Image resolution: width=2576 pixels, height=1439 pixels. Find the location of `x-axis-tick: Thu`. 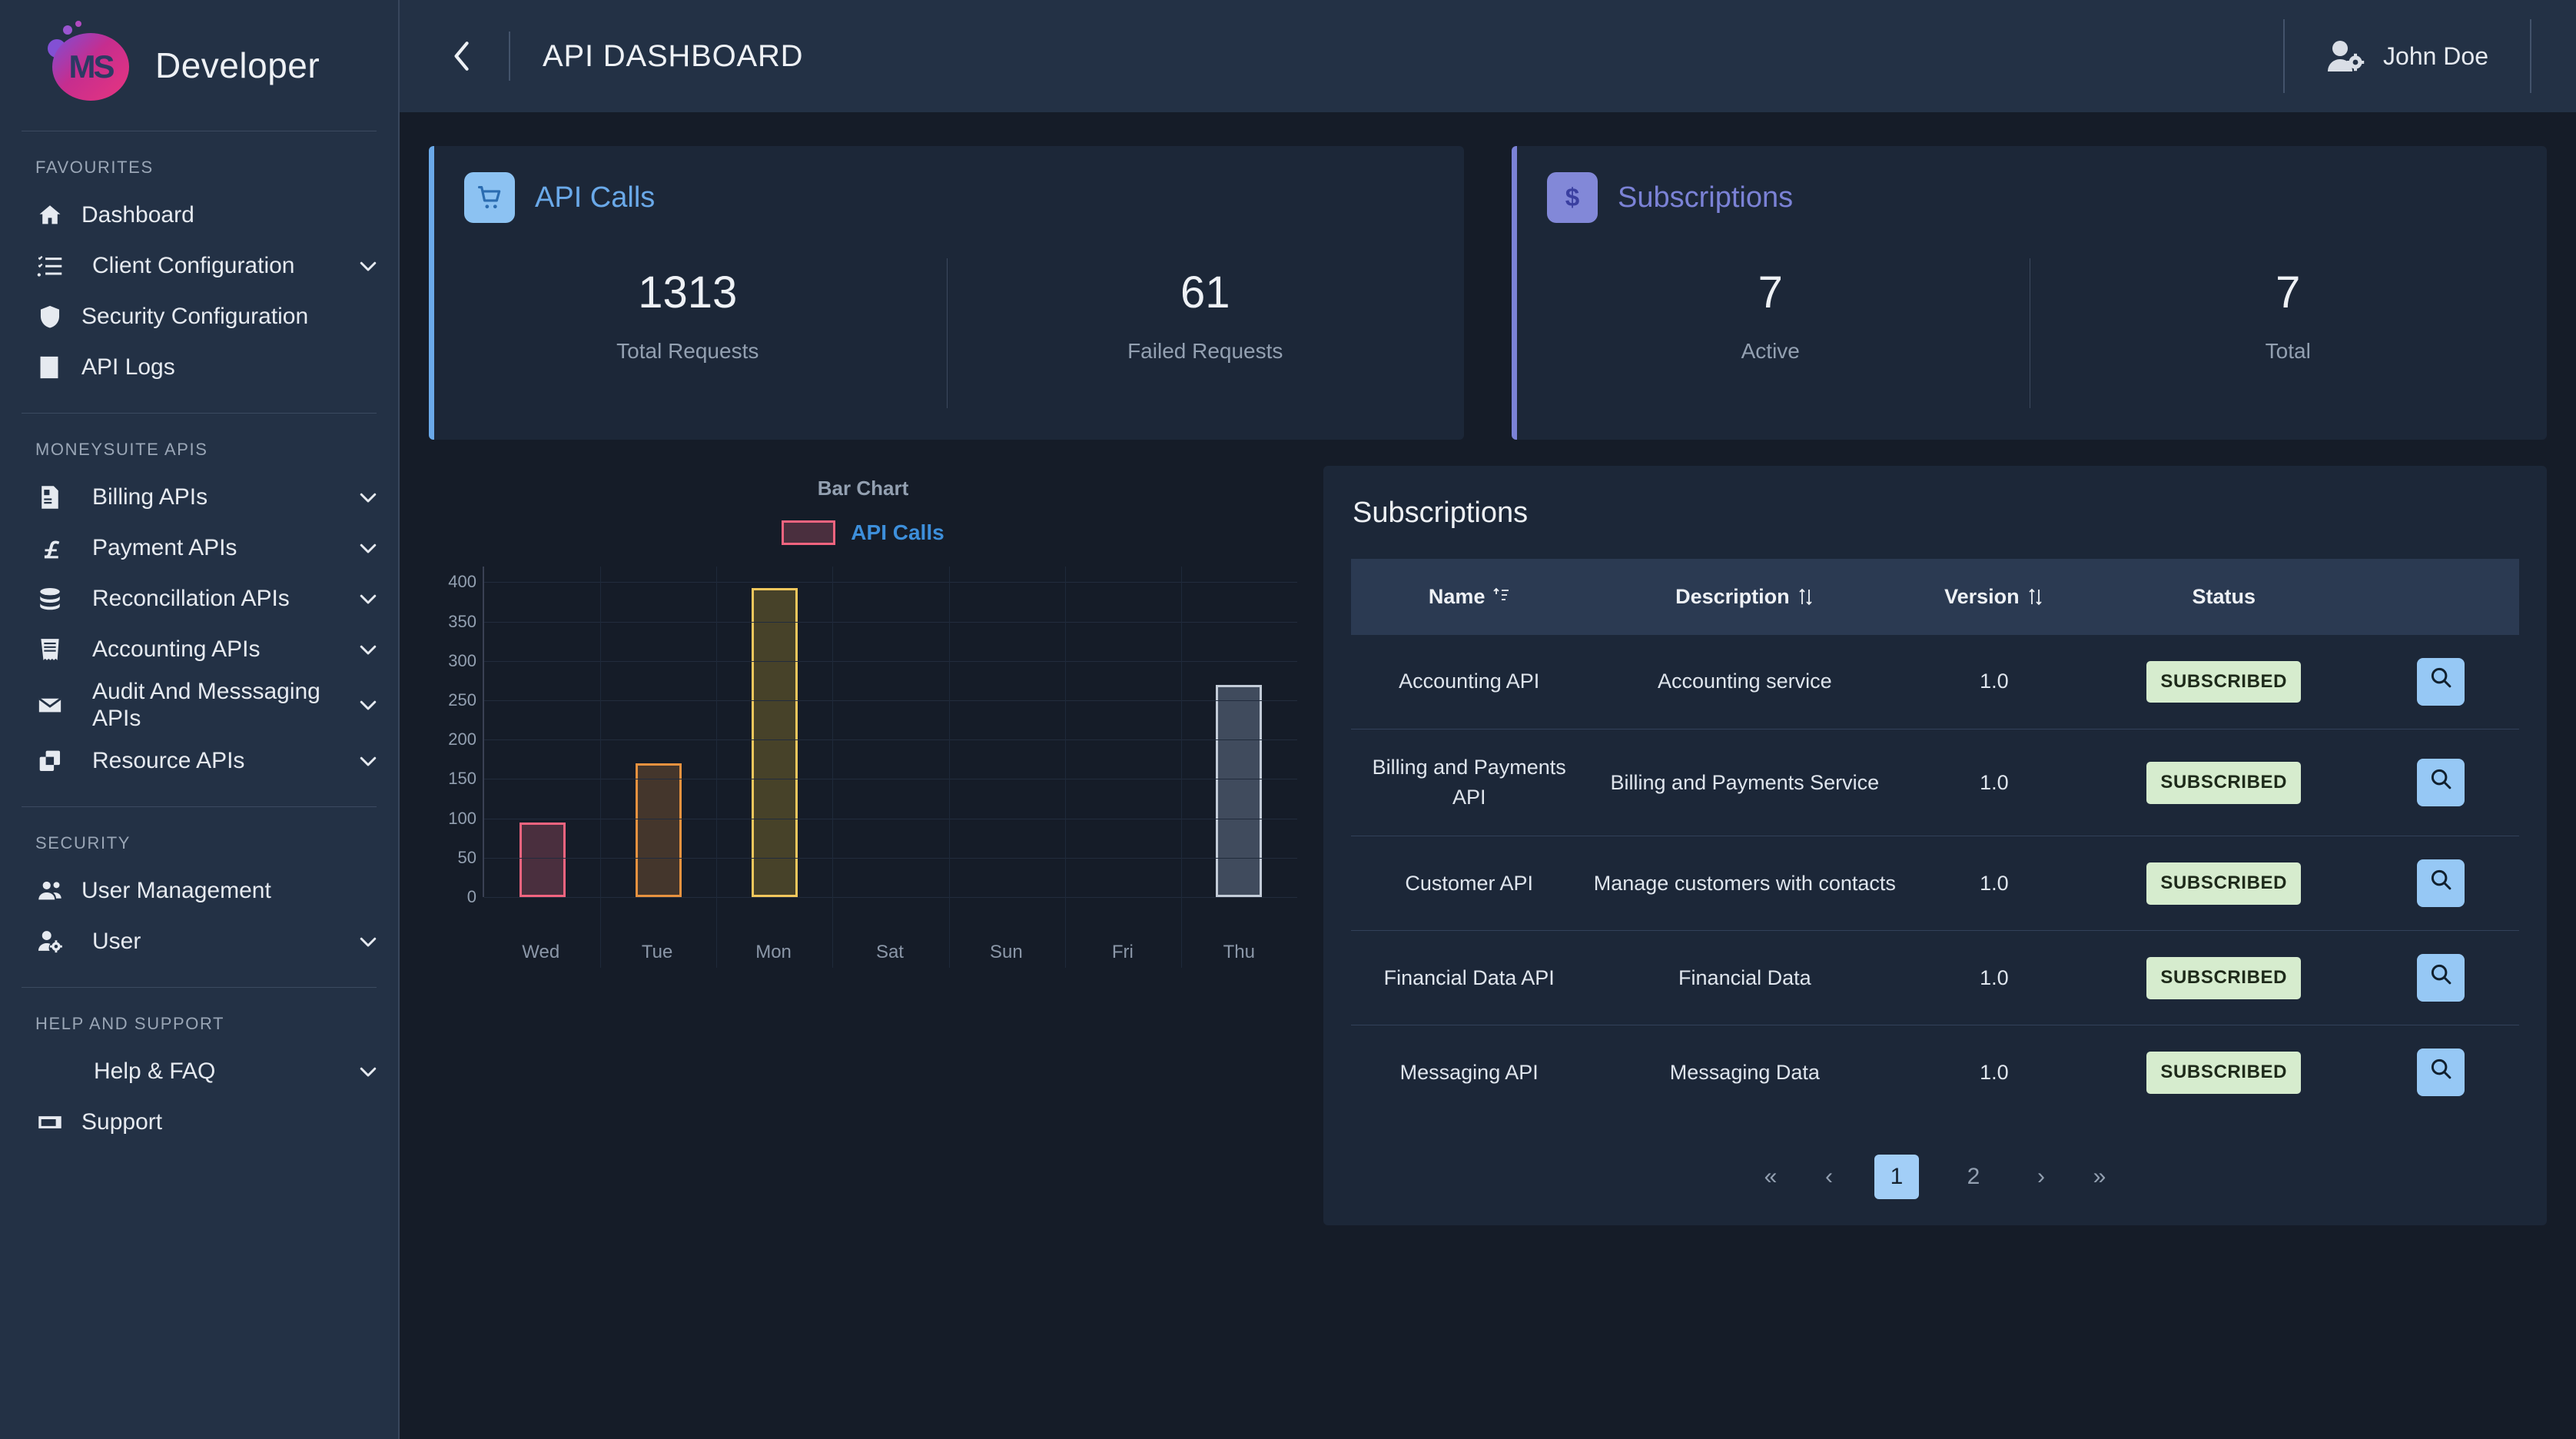

x-axis-tick: Thu is located at coordinates (1239, 952).